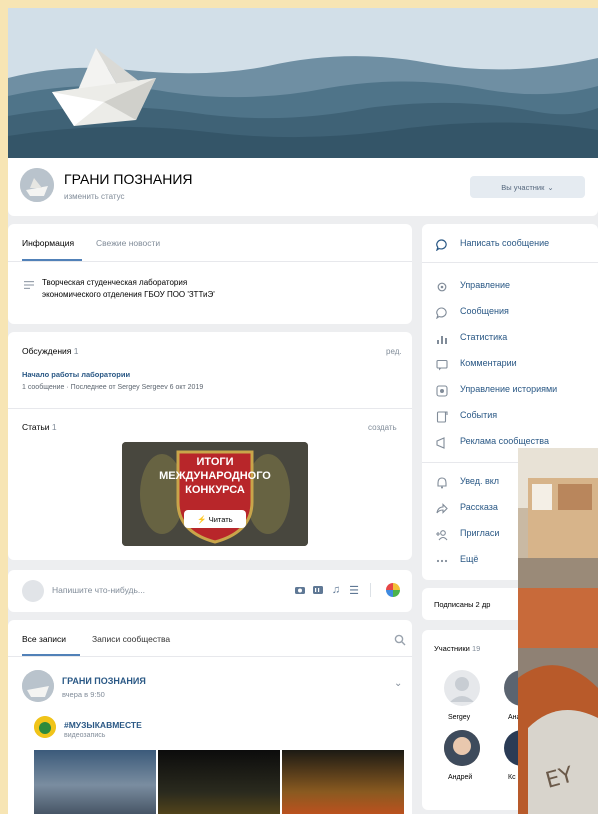 The image size is (598, 814). I want to click on more-icon, so click(442, 560).